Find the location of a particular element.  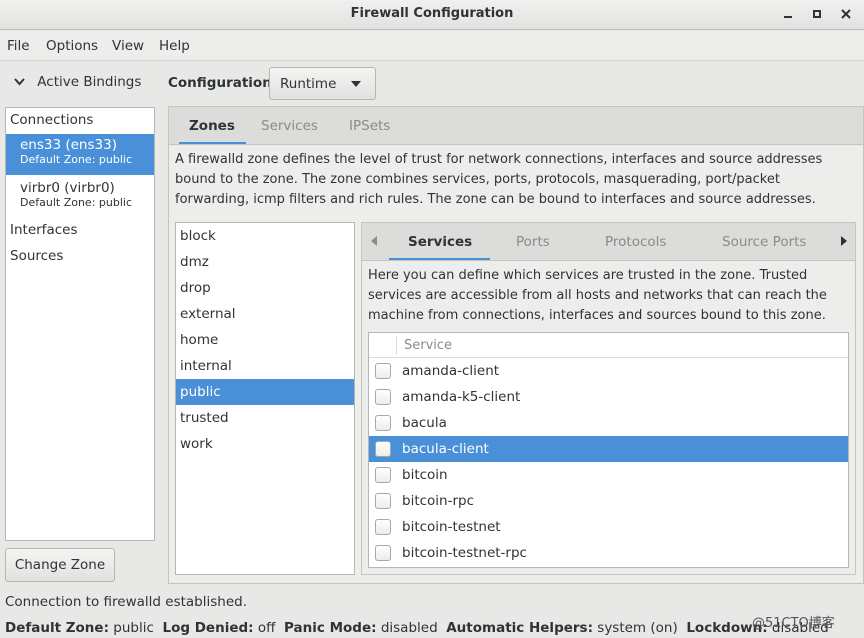

configuration-label: Configuration: is located at coordinates (223, 83).